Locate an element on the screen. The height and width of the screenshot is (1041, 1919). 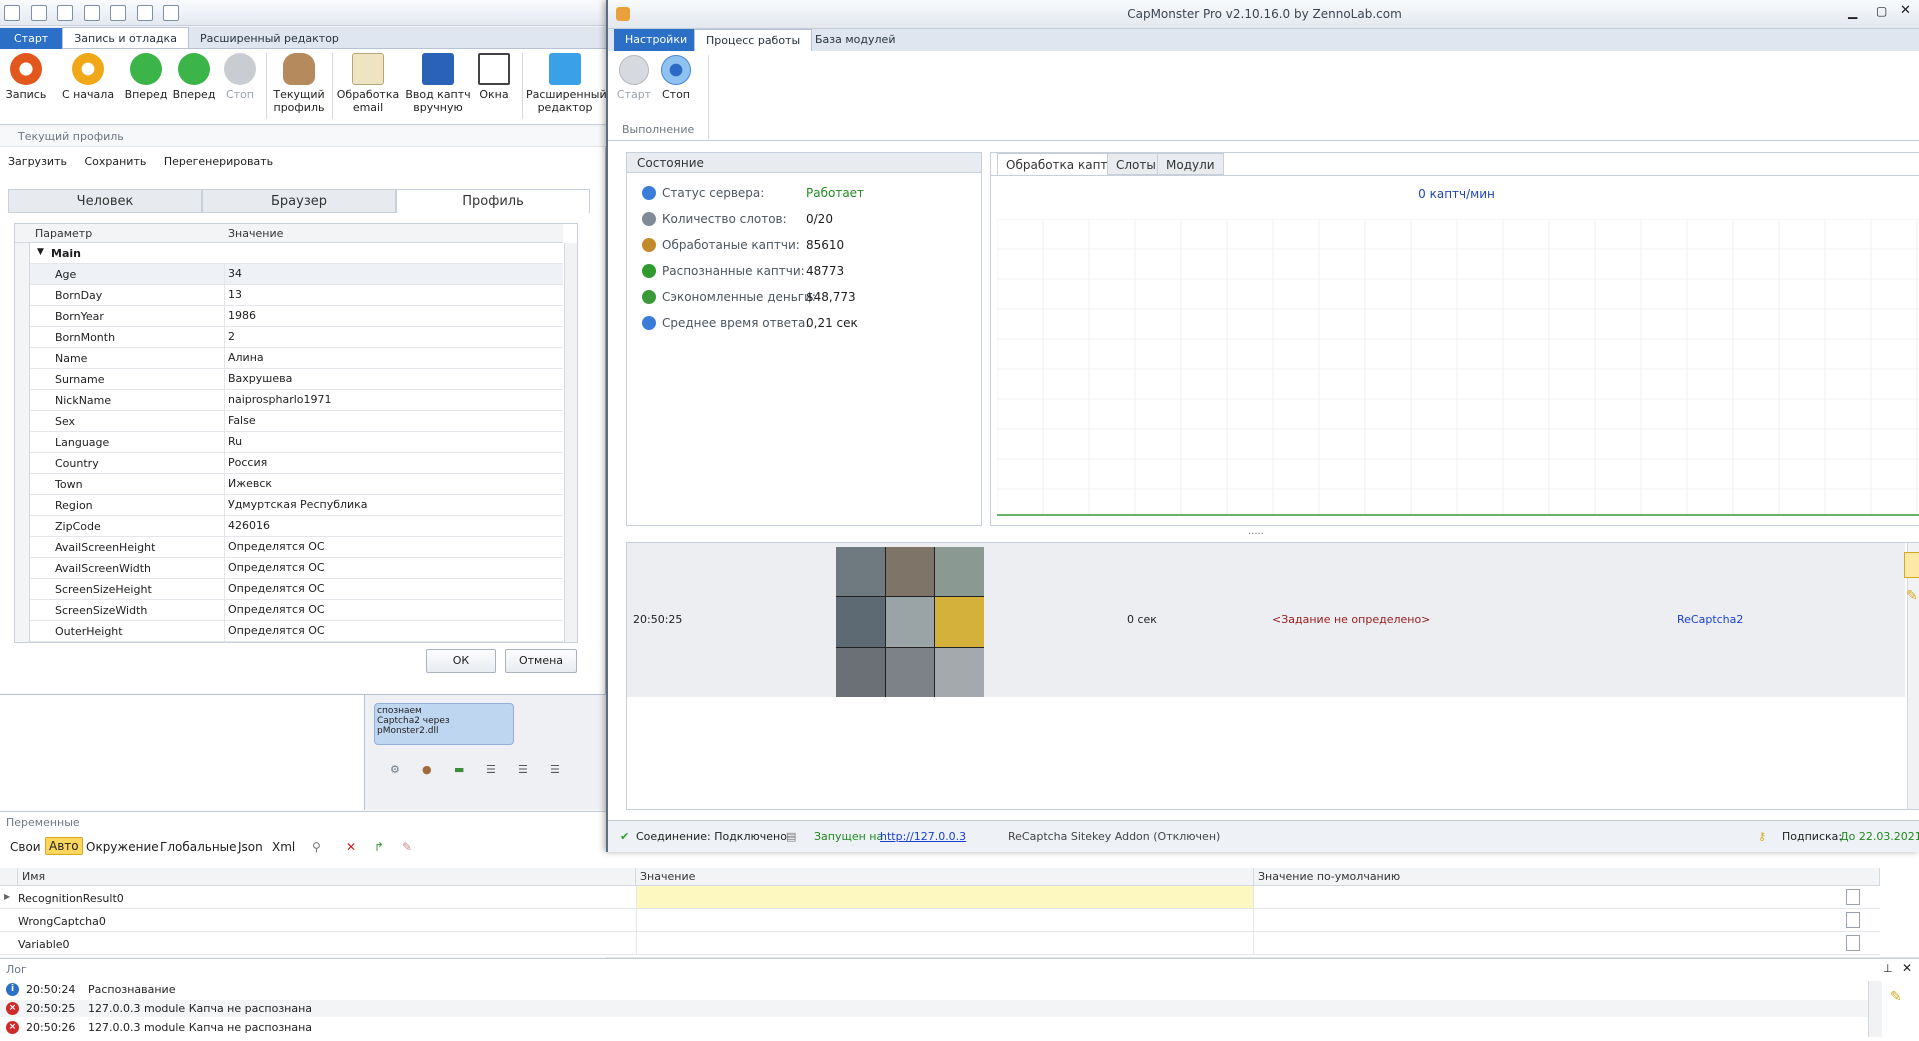
windows-button: Окна is located at coordinates (494, 77).